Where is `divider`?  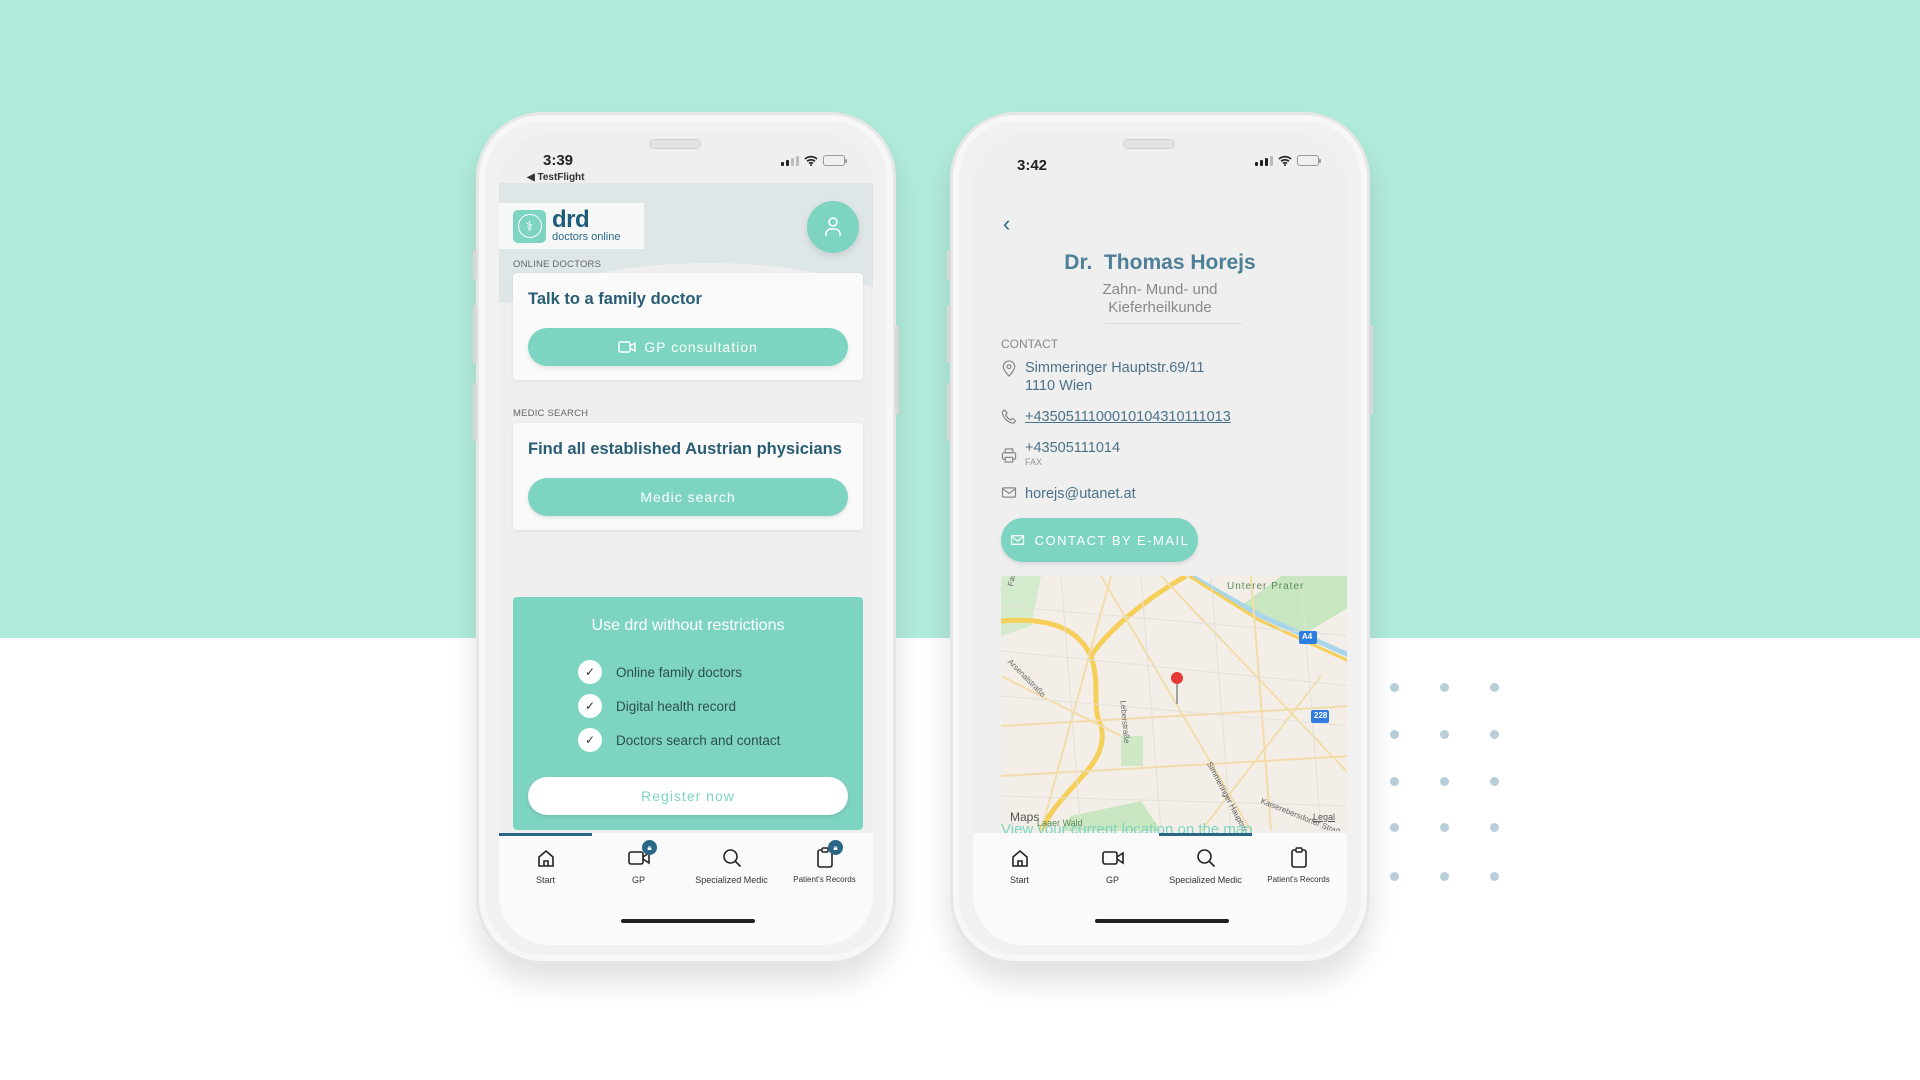
divider is located at coordinates (1173, 323).